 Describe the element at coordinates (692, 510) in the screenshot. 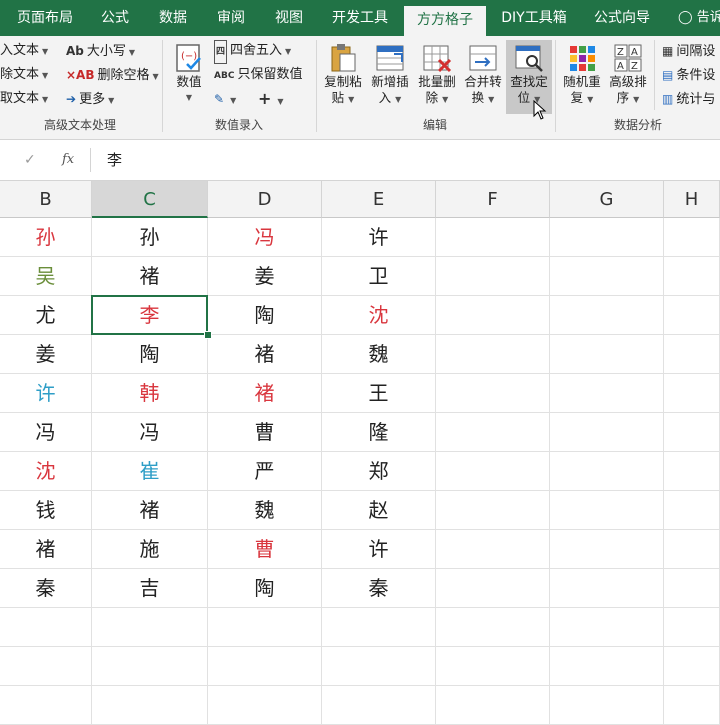

I see `cell-h8` at that location.